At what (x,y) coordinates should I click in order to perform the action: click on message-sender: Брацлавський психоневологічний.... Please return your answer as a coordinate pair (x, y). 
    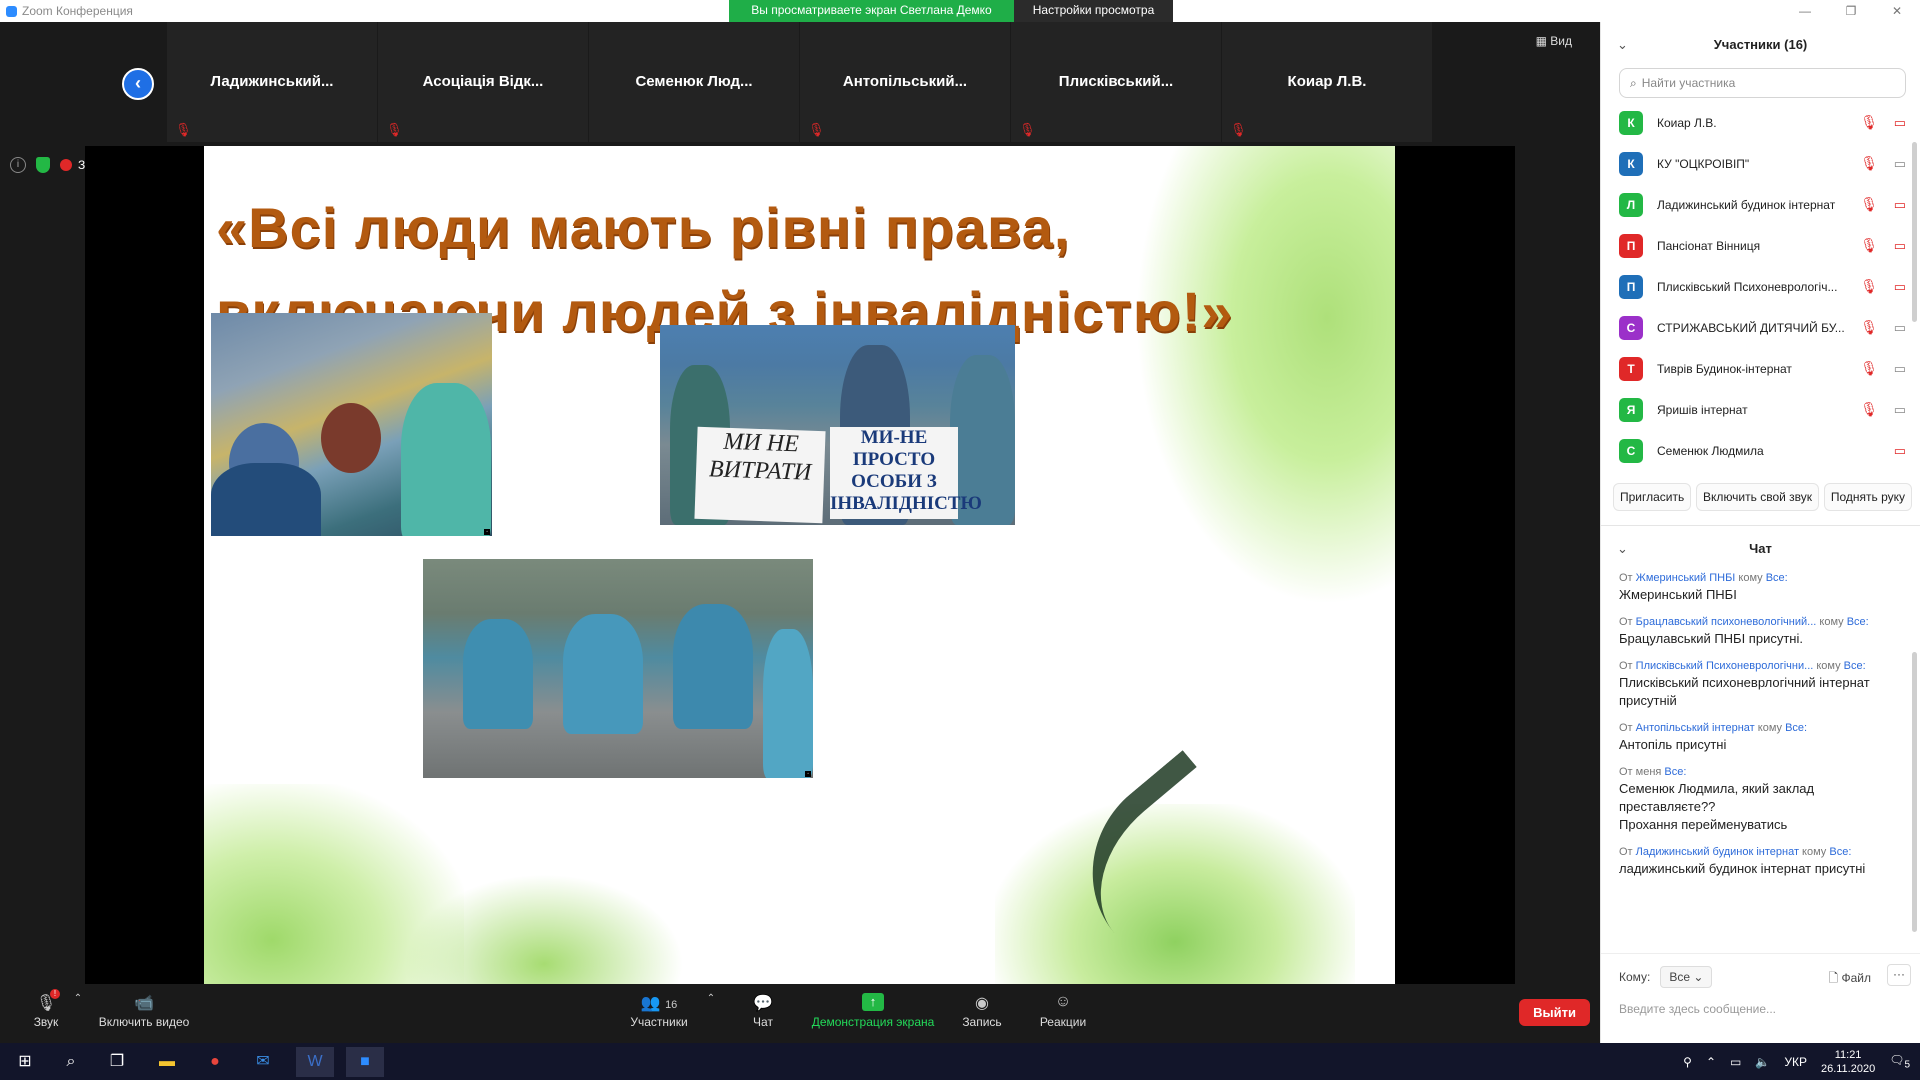
    Looking at the image, I should click on (1726, 622).